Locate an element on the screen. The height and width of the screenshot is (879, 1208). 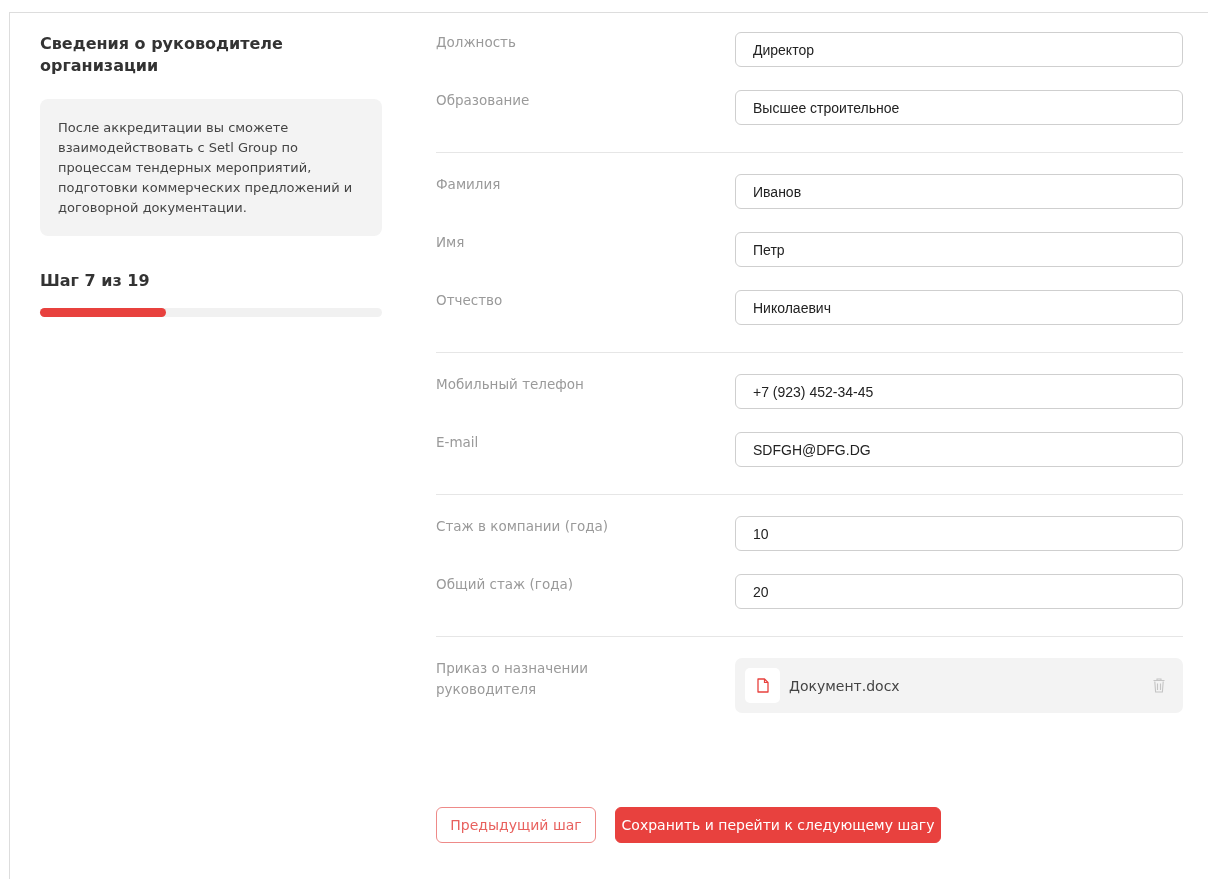
text-field: Николаевич is located at coordinates (959, 307).